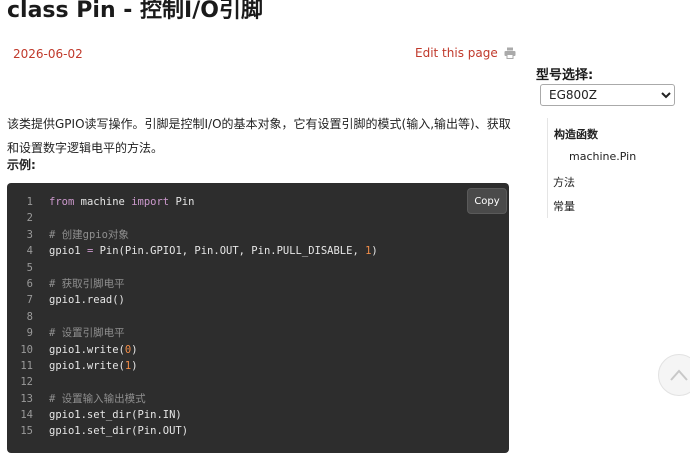 The height and width of the screenshot is (453, 690). I want to click on code-line: 11 gpio1.write(1), so click(258, 366).